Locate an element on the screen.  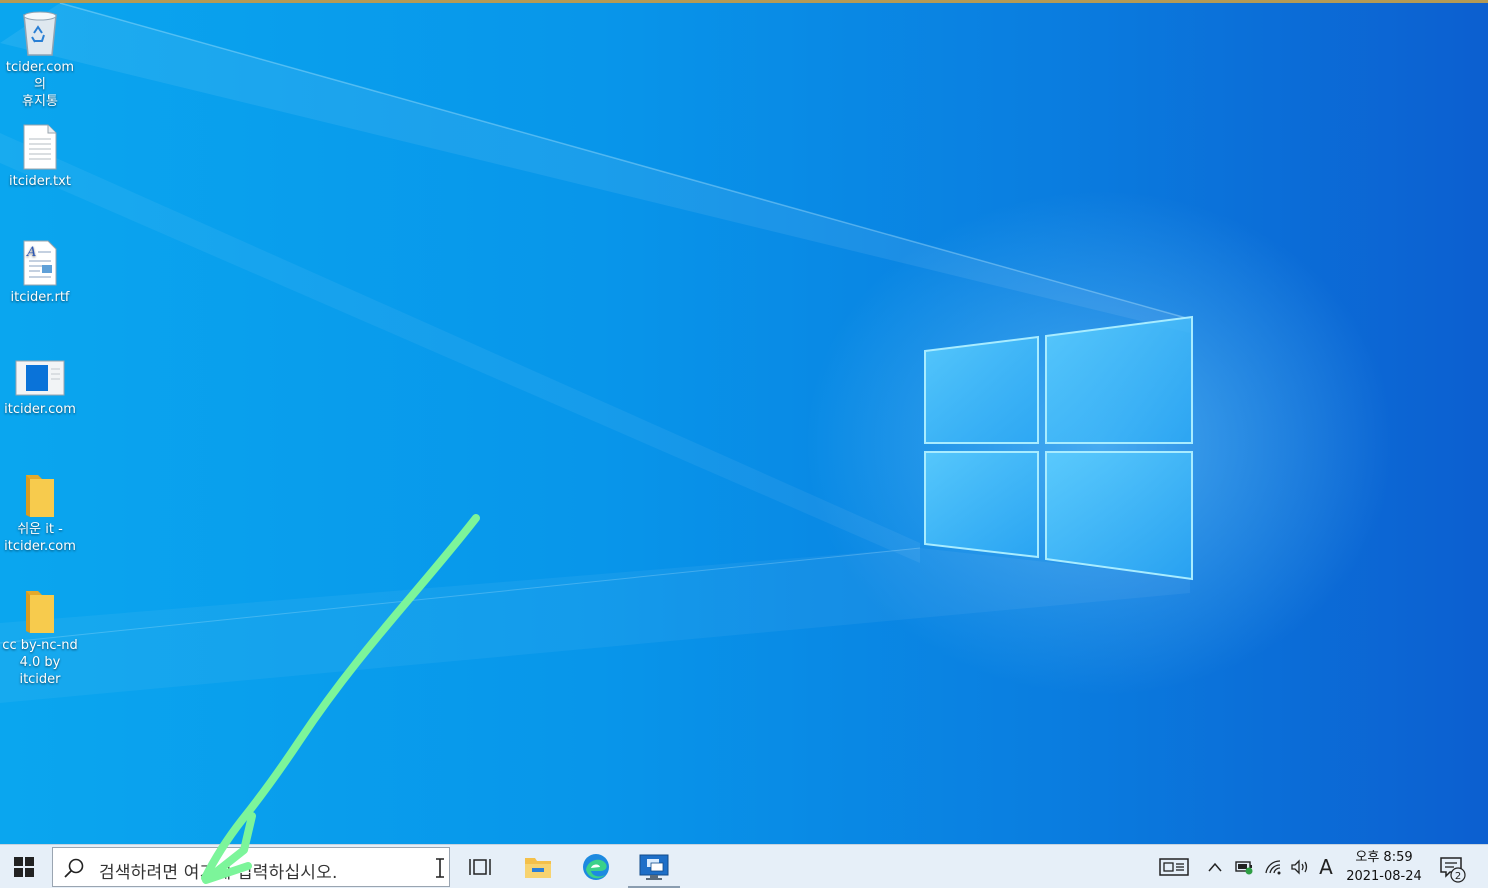
desktop-icon-itcider-txt: itcider.txt is located at coordinates (40, 156).